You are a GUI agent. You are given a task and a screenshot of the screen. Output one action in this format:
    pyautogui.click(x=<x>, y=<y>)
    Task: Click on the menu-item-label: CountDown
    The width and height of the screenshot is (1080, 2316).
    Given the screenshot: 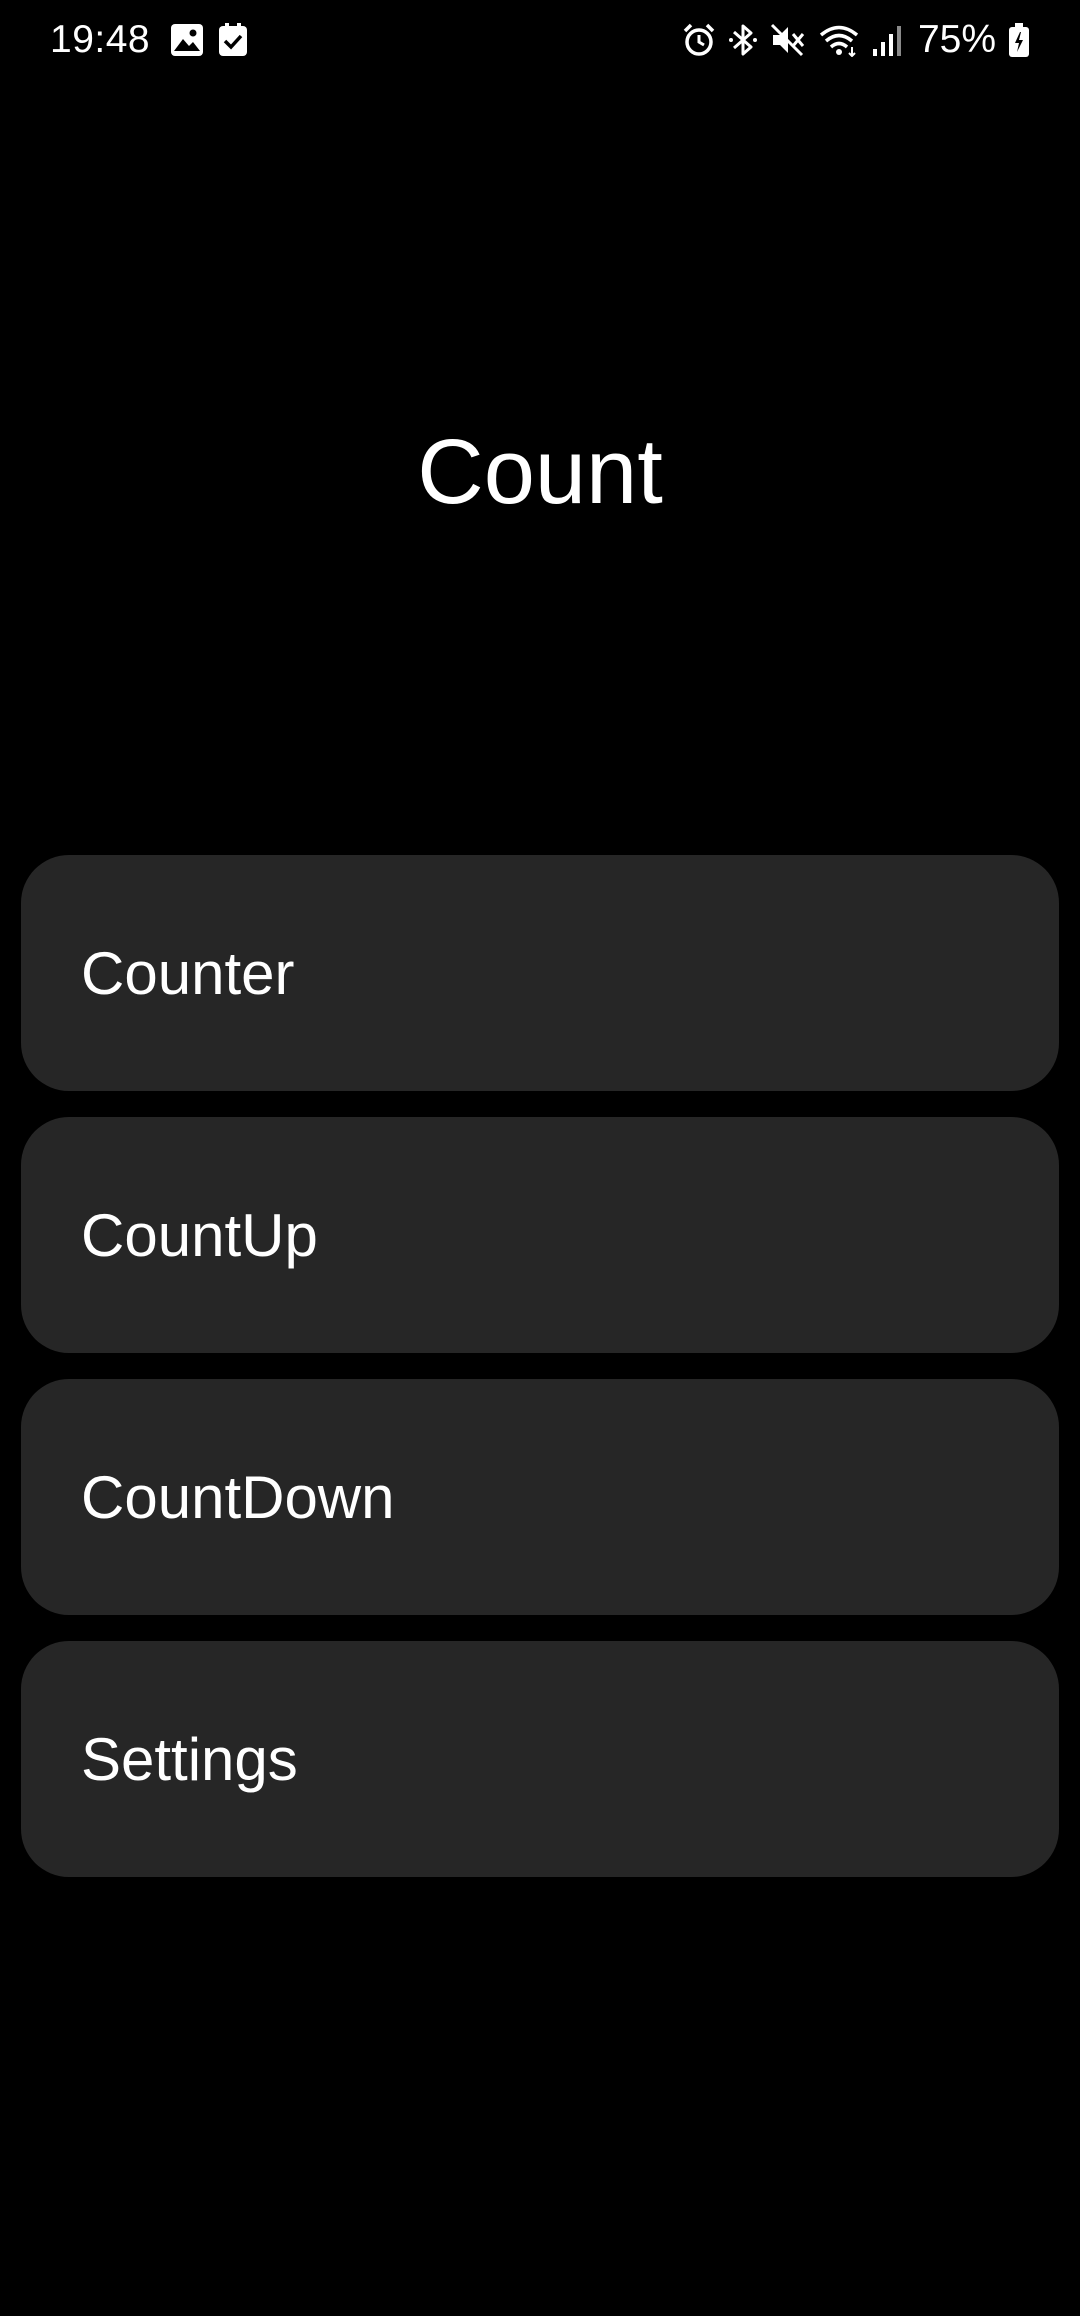 What is the action you would take?
    pyautogui.click(x=238, y=1497)
    